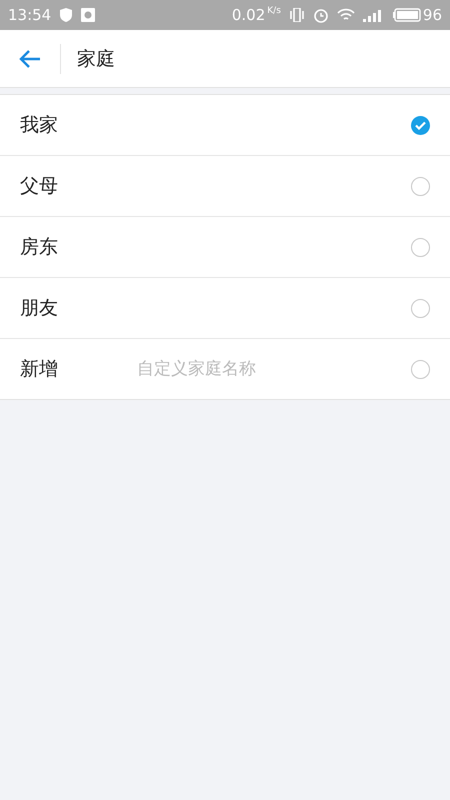 This screenshot has height=800, width=450. I want to click on option-label: 新增, so click(39, 369).